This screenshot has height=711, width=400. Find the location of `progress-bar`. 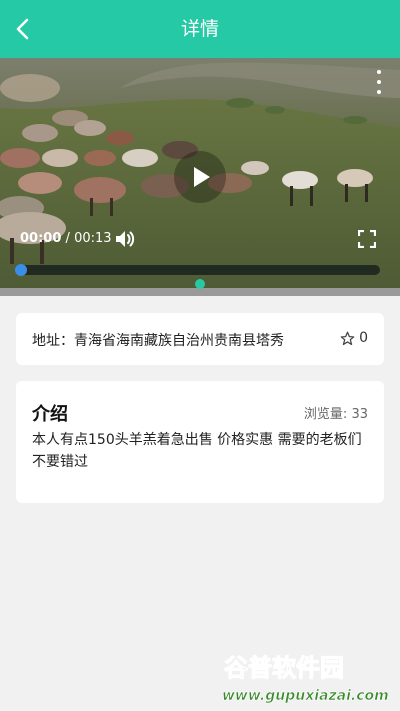

progress-bar is located at coordinates (200, 270).